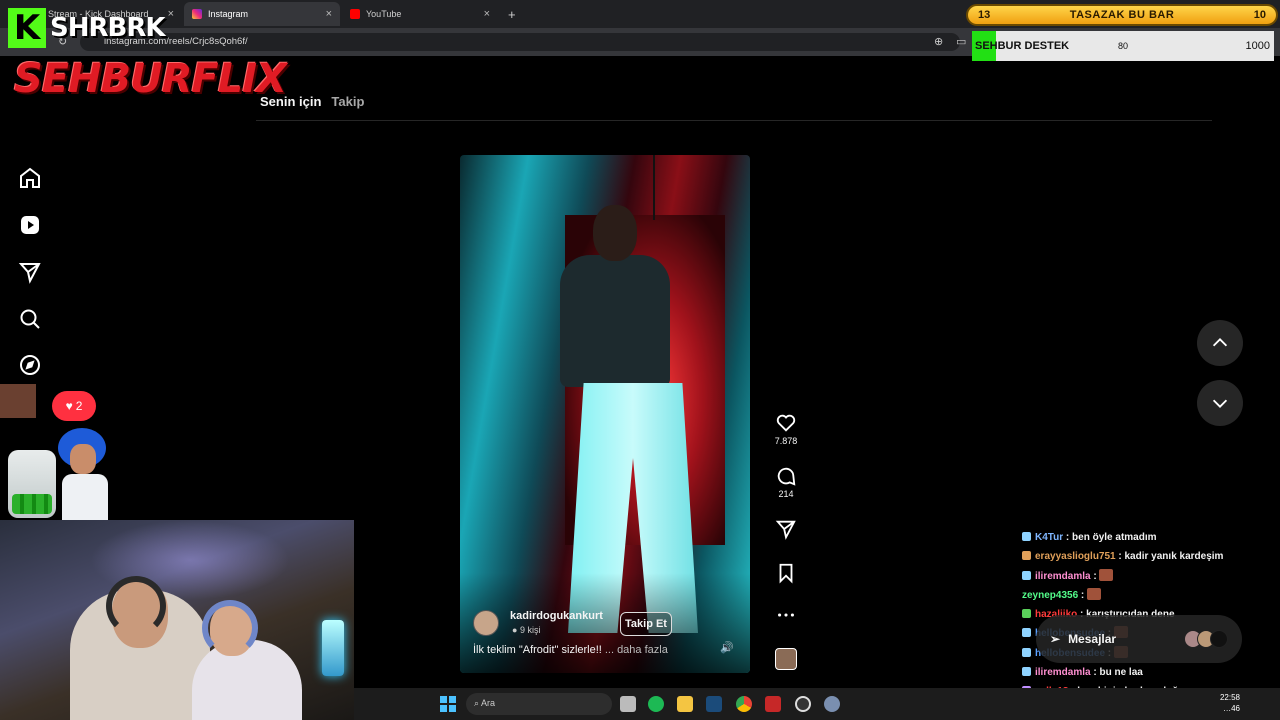 This screenshot has height=720, width=1280. What do you see at coordinates (1022, 46) in the screenshot?
I see `support-label: SEHBUR DESTEK` at bounding box center [1022, 46].